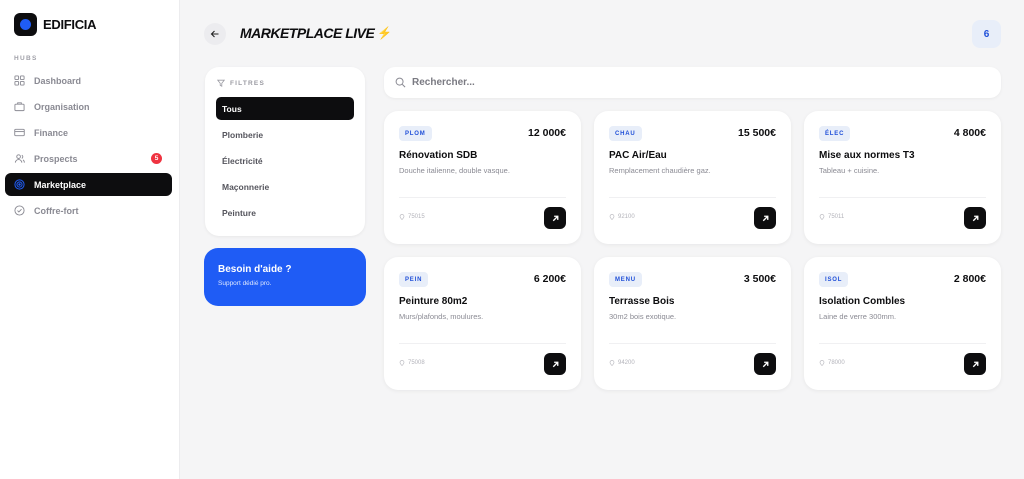 The width and height of the screenshot is (1024, 479). What do you see at coordinates (400, 82) in the screenshot?
I see `search-icon` at bounding box center [400, 82].